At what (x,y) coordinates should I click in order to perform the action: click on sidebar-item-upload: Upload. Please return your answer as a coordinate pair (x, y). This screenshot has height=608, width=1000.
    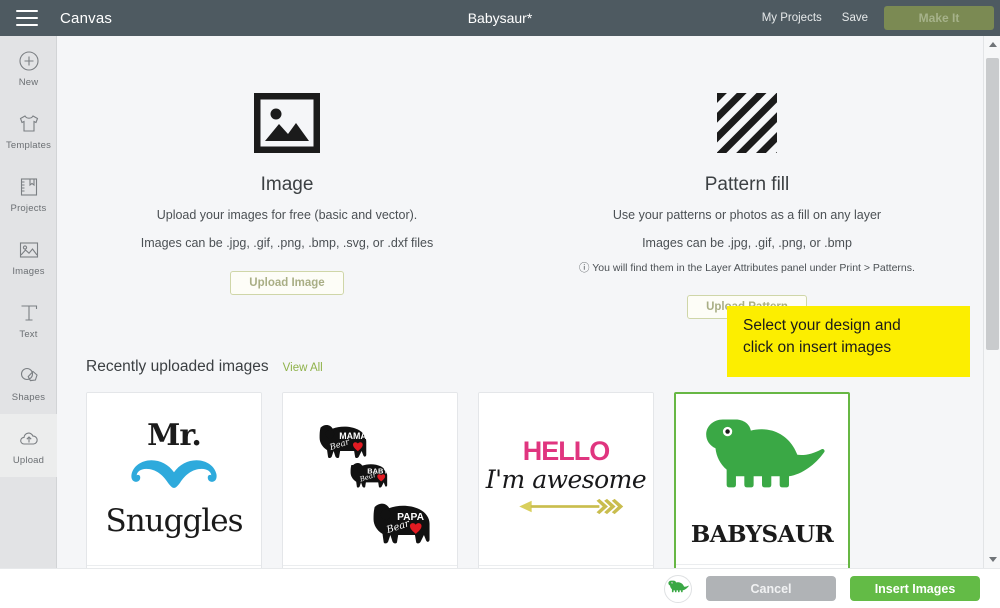
    Looking at the image, I should click on (28, 445).